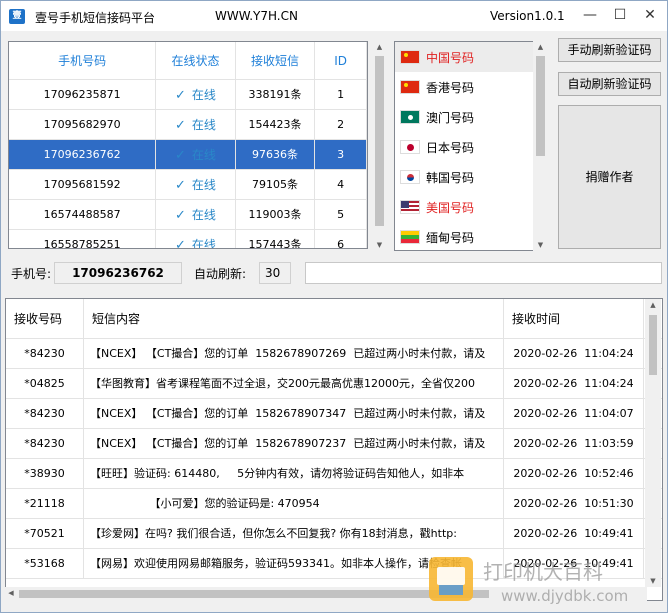 The height and width of the screenshot is (613, 668). Describe the element at coordinates (11, 593) in the screenshot. I see `scroll-left-icon: ◀` at that location.